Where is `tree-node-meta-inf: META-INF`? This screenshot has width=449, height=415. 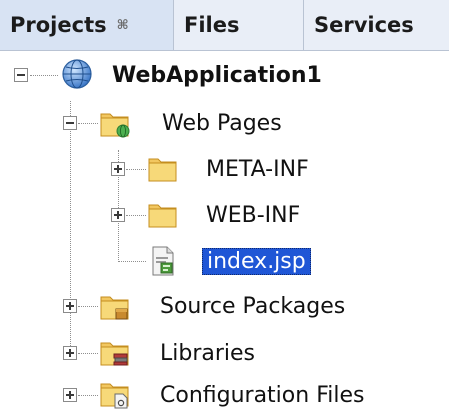
tree-node-meta-inf: META-INF is located at coordinates (257, 169).